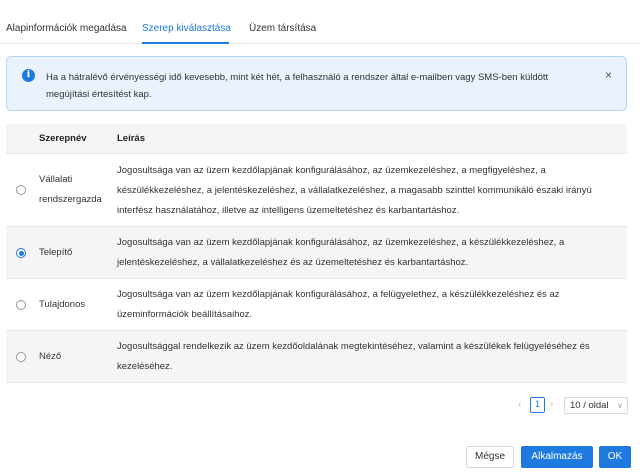 The height and width of the screenshot is (475, 640). I want to click on page-size-select: 10 / oldal ∨, so click(596, 405).